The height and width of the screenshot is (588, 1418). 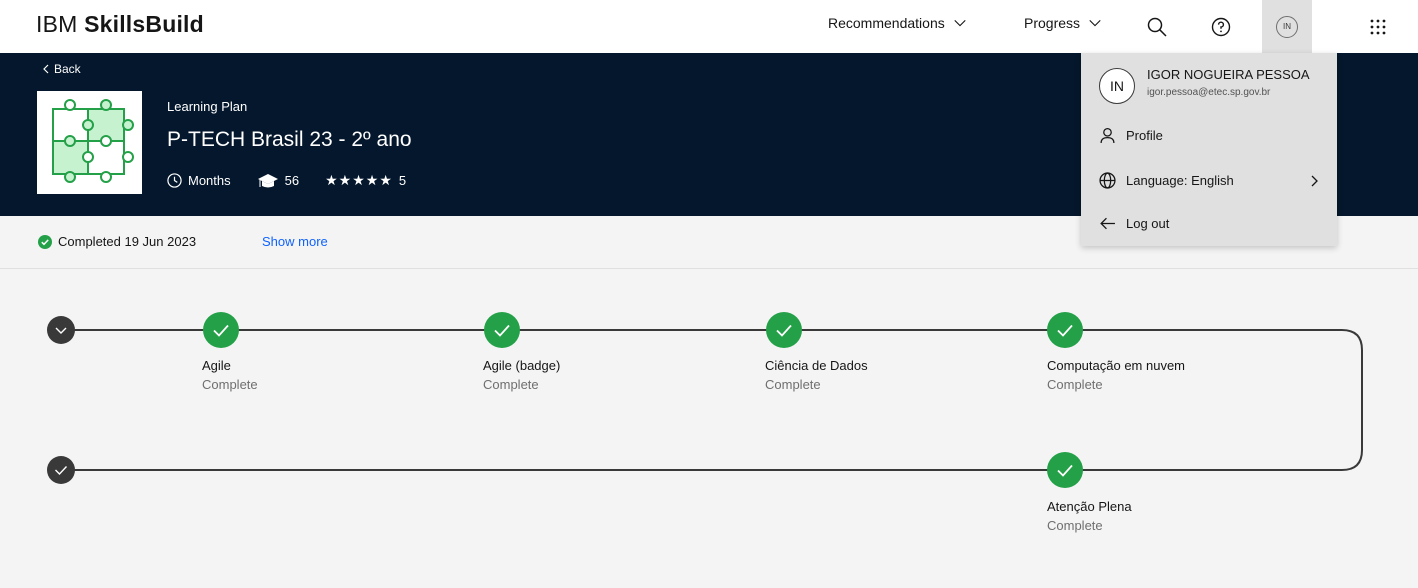 I want to click on recommendations-menu: Recommendations, so click(x=897, y=23).